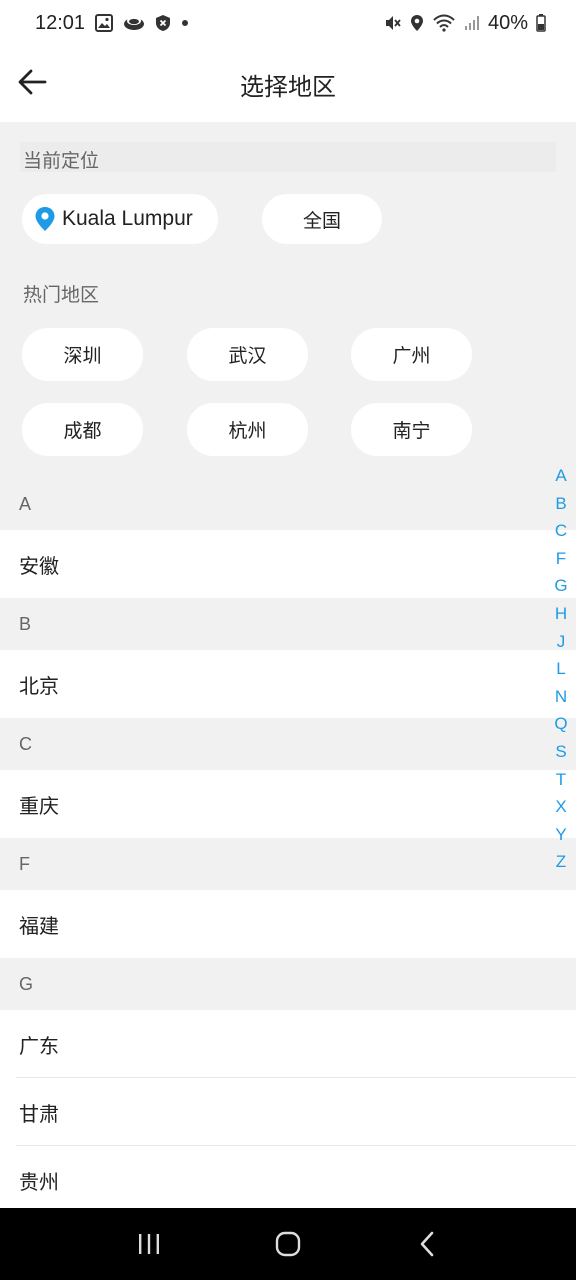 The image size is (576, 1280). I want to click on page-title: 选择地区, so click(288, 86).